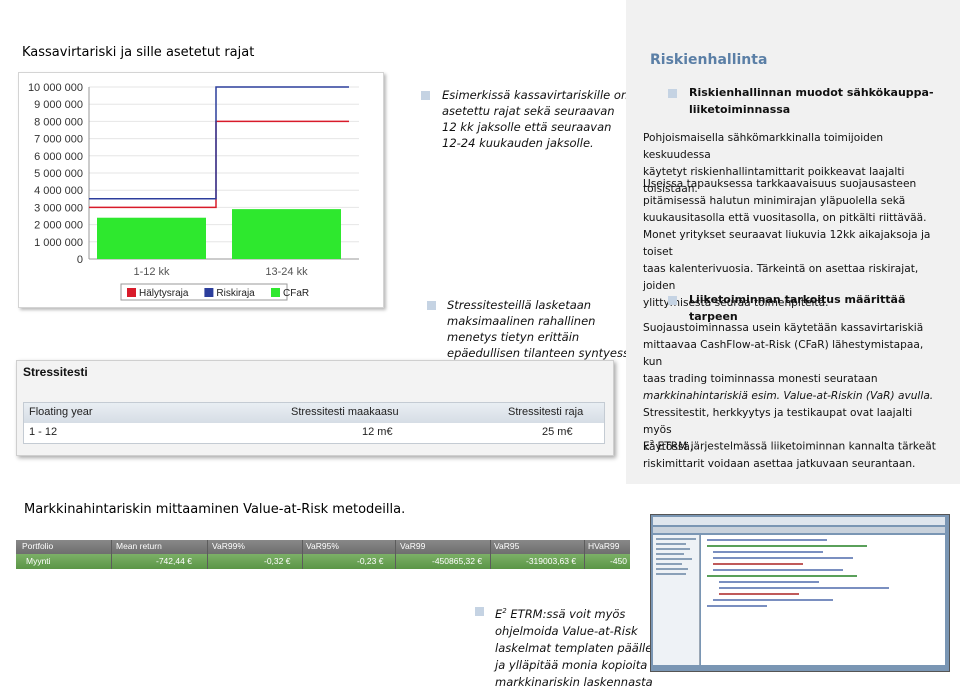  What do you see at coordinates (527, 127) in the screenshot?
I see `note-limits-line: 12 kk jaksolle että seuraavan` at bounding box center [527, 127].